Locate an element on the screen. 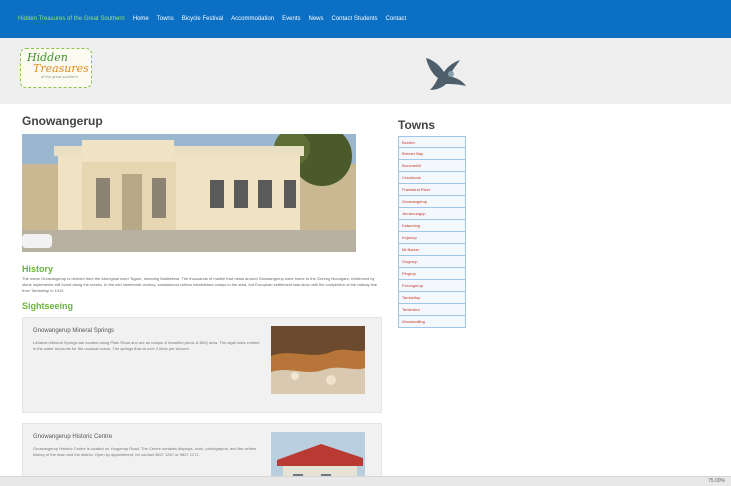 Image resolution: width=731 pixels, height=486 pixels. logo-line-2: Treasures is located at coordinates (61, 68).